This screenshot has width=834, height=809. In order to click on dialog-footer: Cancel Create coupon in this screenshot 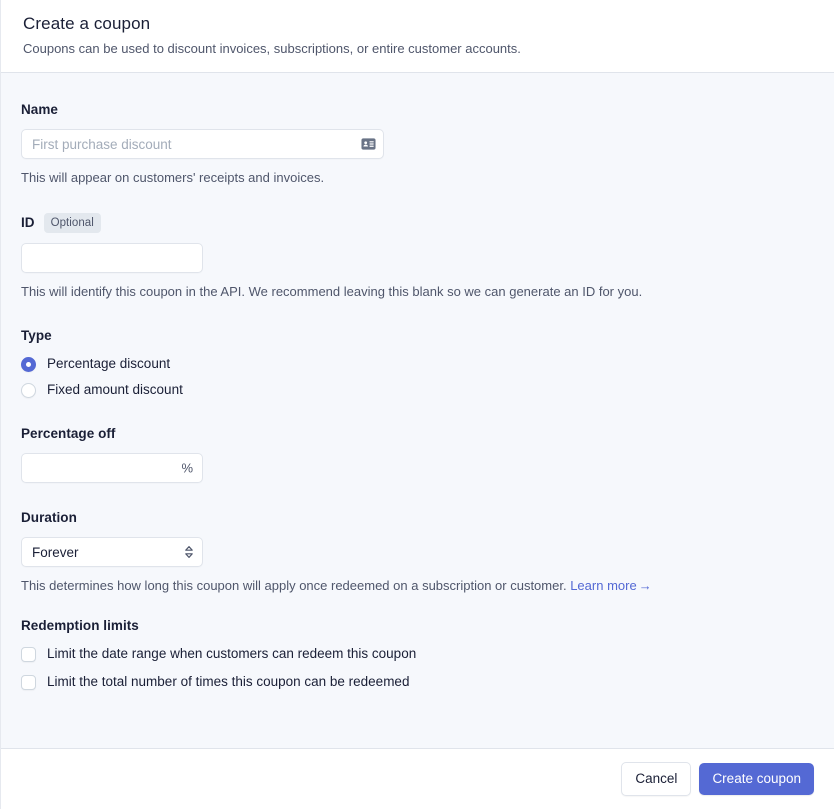, I will do `click(417, 778)`.